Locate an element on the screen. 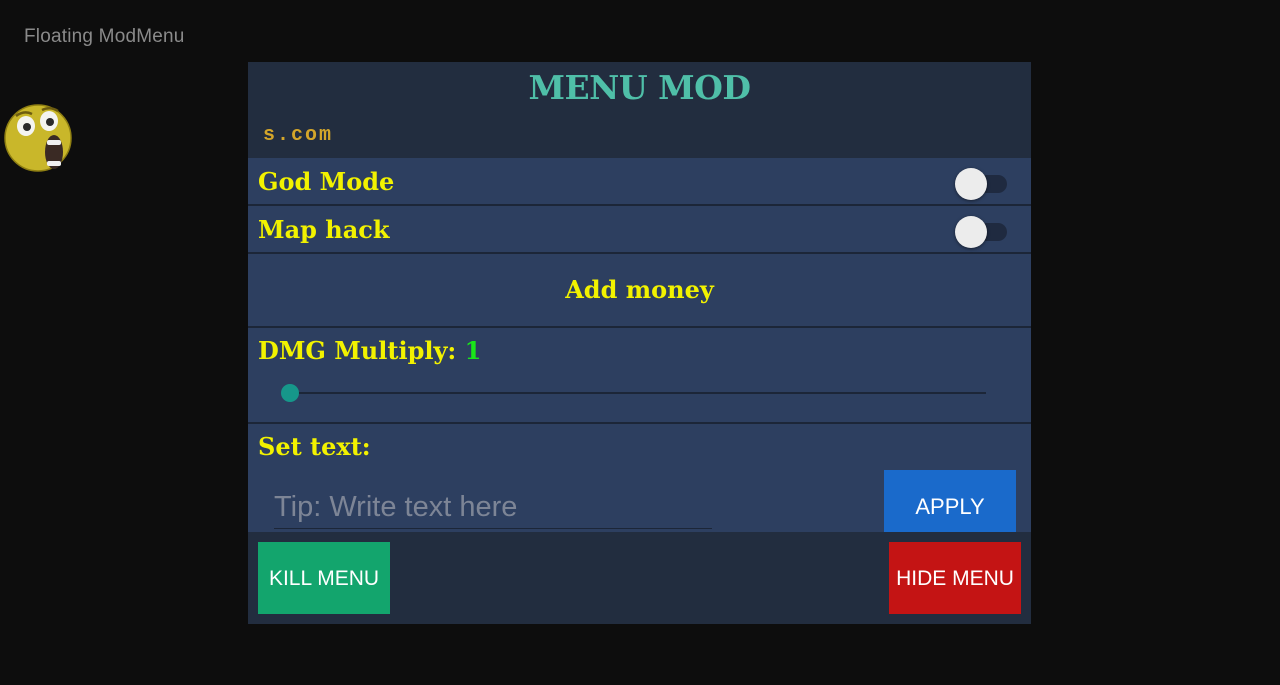 The width and height of the screenshot is (1280, 685). menu-title: MENU MOD is located at coordinates (639, 87).